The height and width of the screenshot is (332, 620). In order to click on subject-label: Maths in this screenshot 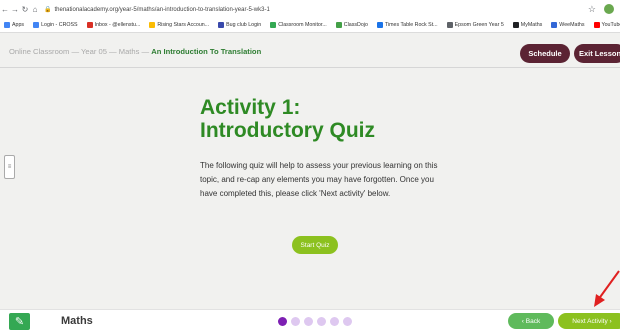, I will do `click(77, 321)`.